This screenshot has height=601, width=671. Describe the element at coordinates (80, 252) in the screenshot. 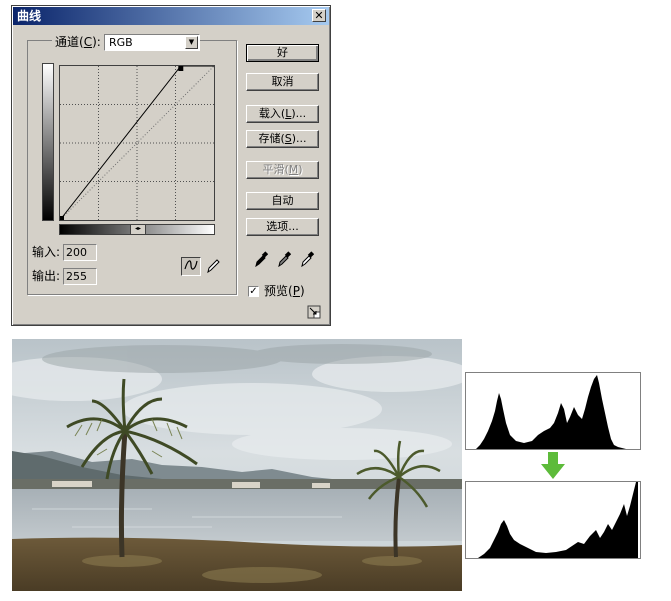

I see `input-value-field: 200` at that location.